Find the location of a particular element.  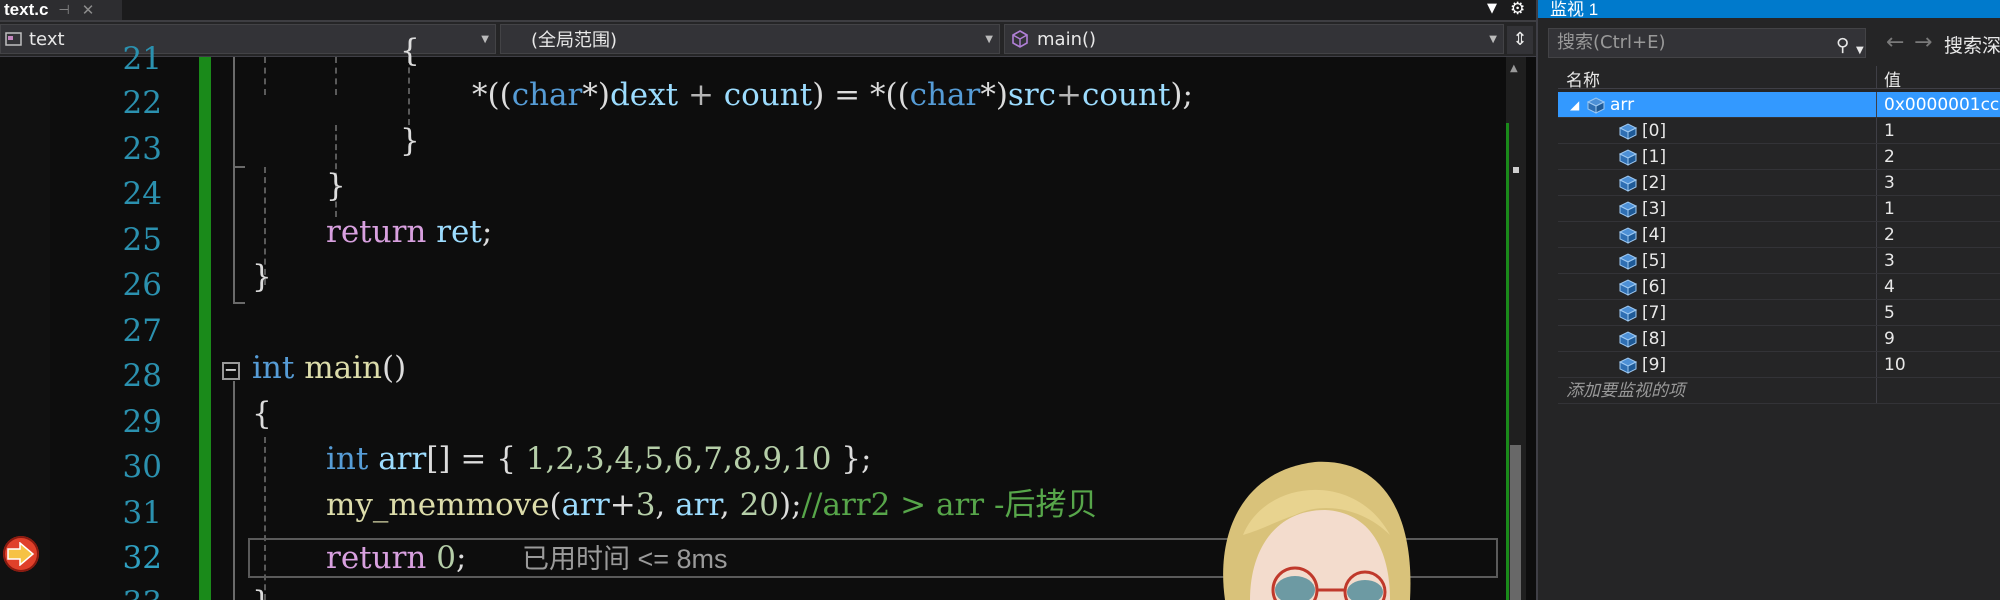

function-dropdown: main() ▼ is located at coordinates (1254, 39).